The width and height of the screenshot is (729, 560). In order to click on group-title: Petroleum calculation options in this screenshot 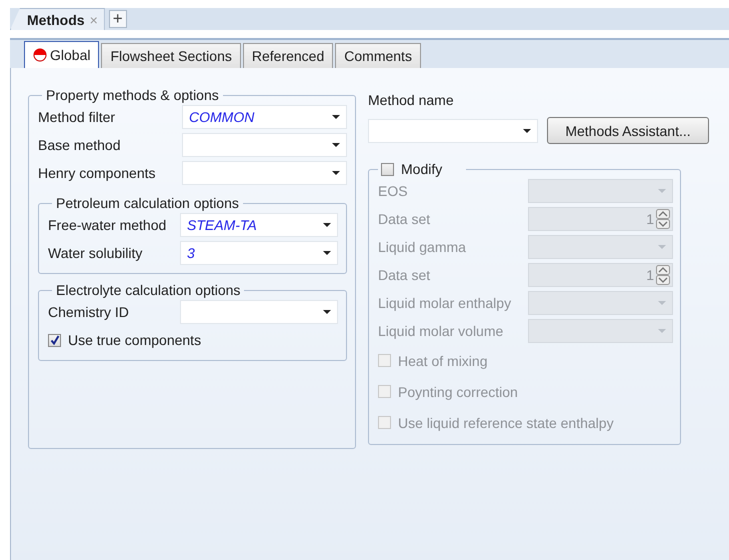, I will do `click(147, 203)`.